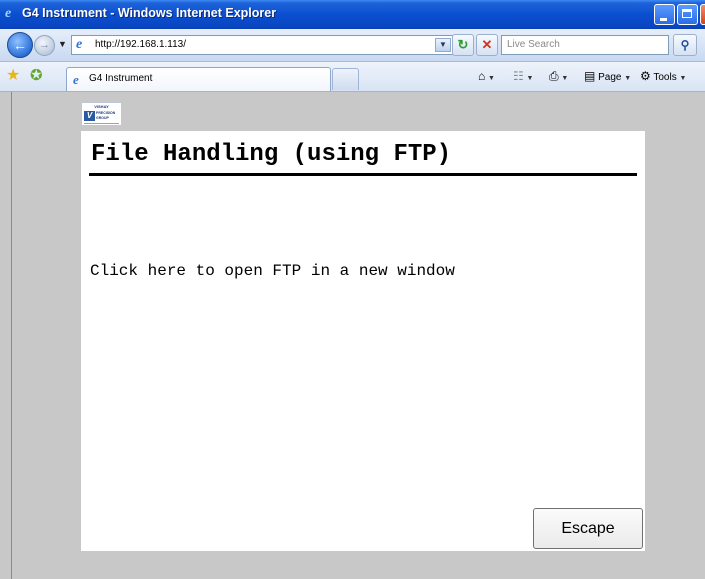  What do you see at coordinates (44, 45) in the screenshot?
I see `forward-button: →` at bounding box center [44, 45].